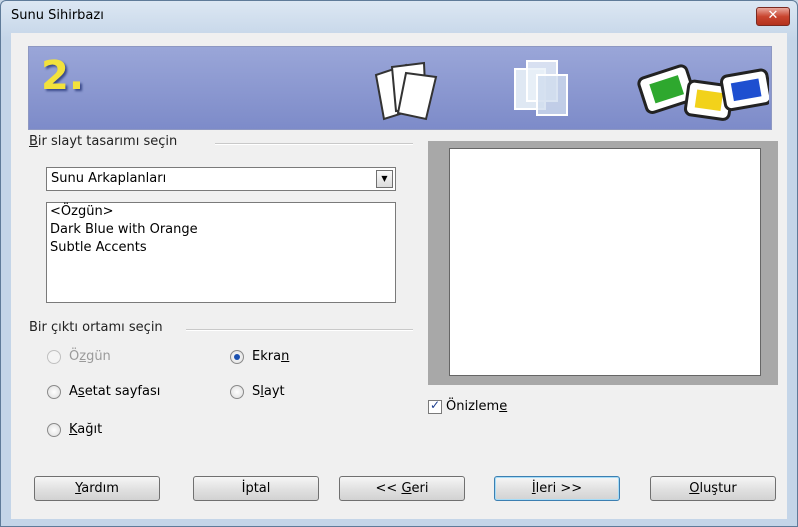  I want to click on radio-original-dot, so click(54, 357).